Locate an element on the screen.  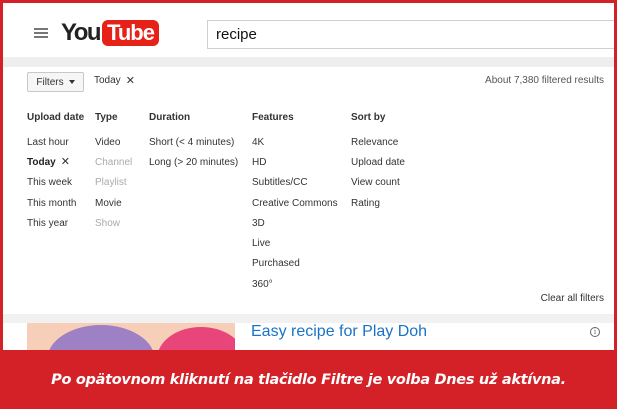
filter-option-subtitles: Subtitles/CC is located at coordinates (295, 183).